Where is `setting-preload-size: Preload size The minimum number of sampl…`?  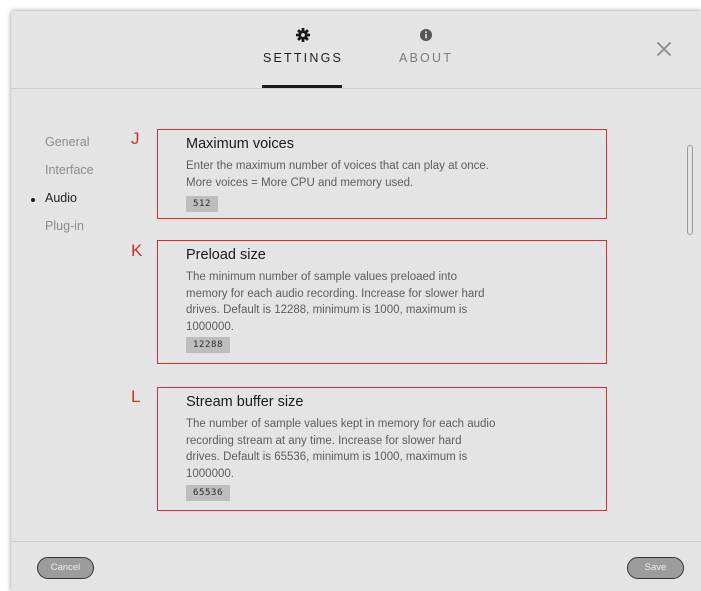 setting-preload-size: Preload size The minimum number of sampl… is located at coordinates (382, 302).